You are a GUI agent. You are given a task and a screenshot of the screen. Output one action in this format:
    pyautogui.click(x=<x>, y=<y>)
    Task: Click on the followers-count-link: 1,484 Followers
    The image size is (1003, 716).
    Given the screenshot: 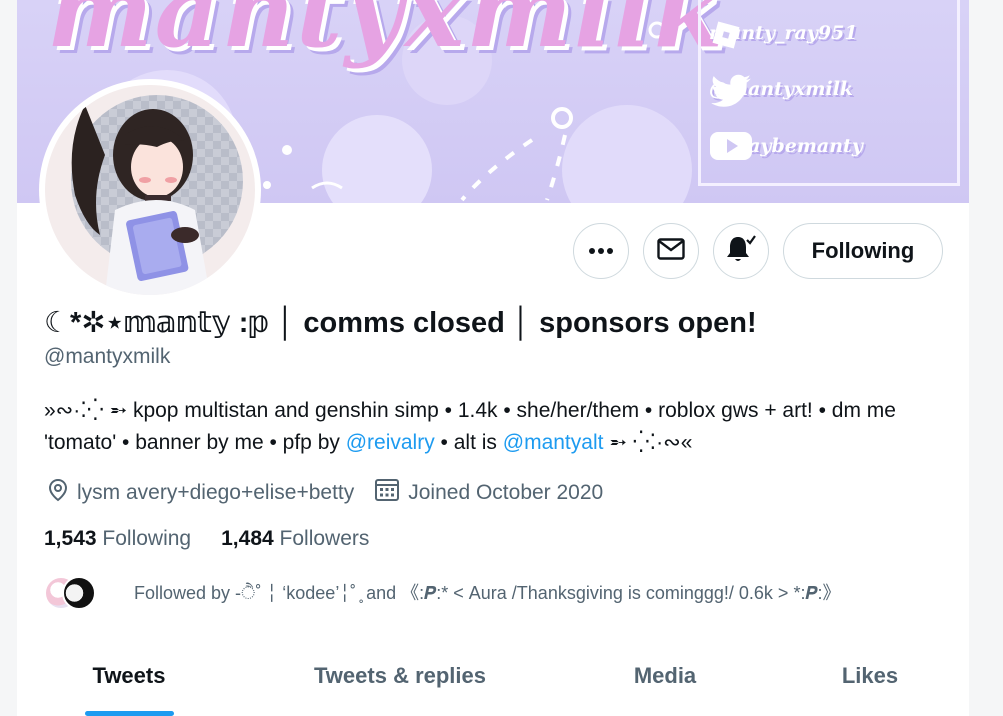 What is the action you would take?
    pyautogui.click(x=295, y=539)
    